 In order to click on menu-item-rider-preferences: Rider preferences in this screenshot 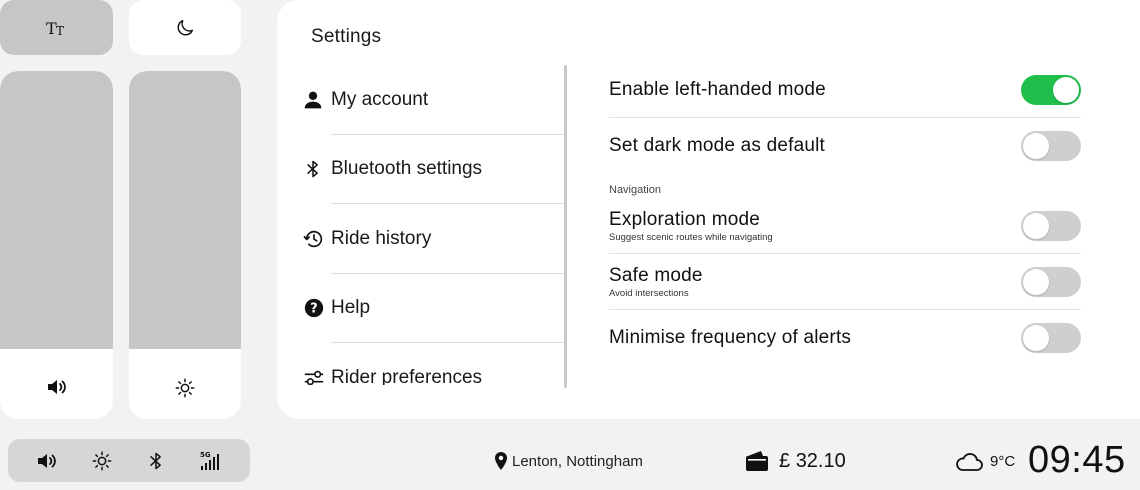, I will do `click(433, 364)`.